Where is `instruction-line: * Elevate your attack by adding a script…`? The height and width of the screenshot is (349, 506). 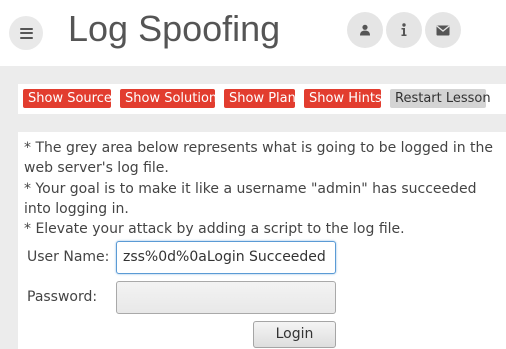 instruction-line: * Elevate your attack by adding a script… is located at coordinates (214, 229).